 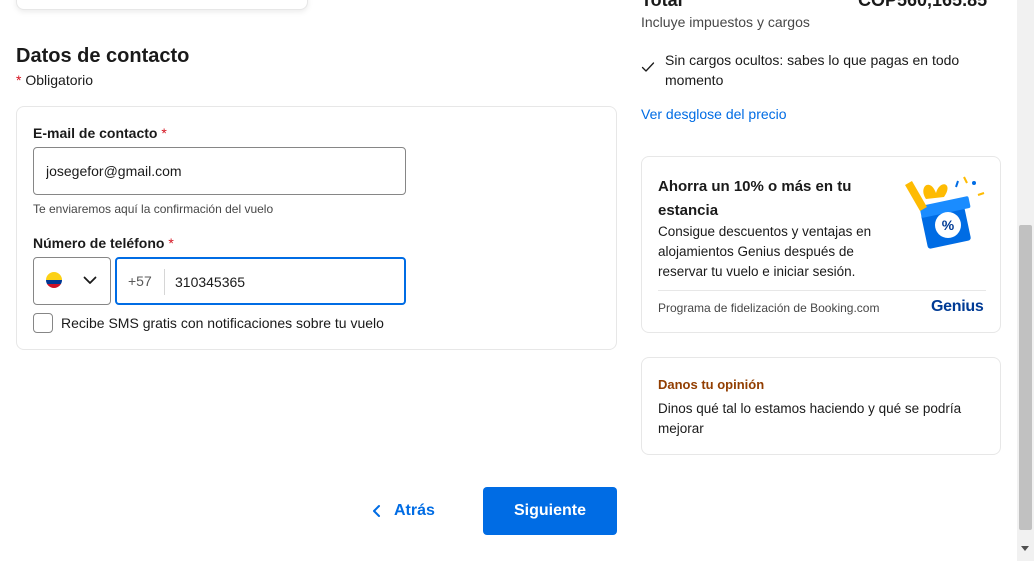 What do you see at coordinates (90, 280) in the screenshot?
I see `chevron-down-icon` at bounding box center [90, 280].